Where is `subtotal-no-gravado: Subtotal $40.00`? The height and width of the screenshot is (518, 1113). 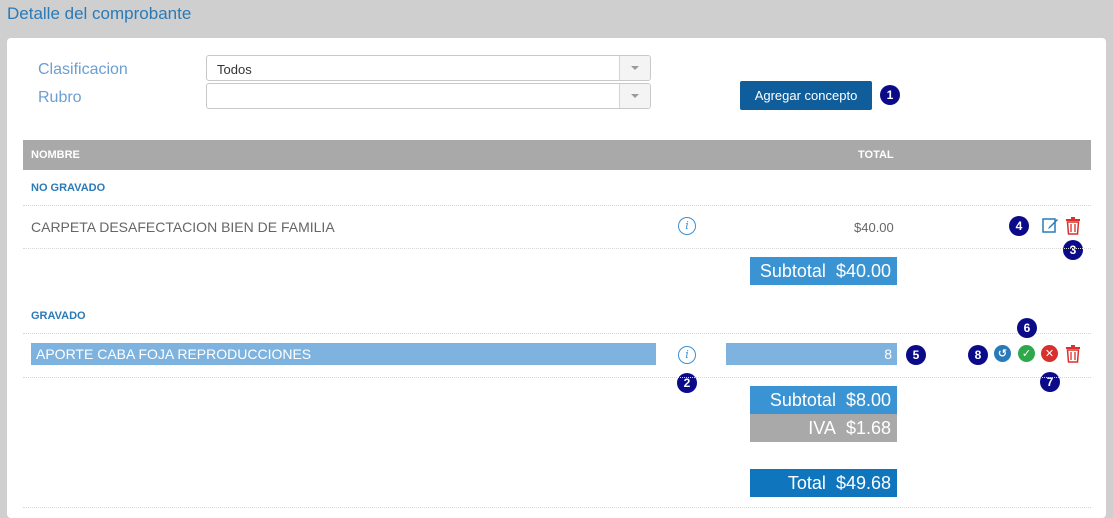
subtotal-no-gravado: Subtotal $40.00 is located at coordinates (823, 271).